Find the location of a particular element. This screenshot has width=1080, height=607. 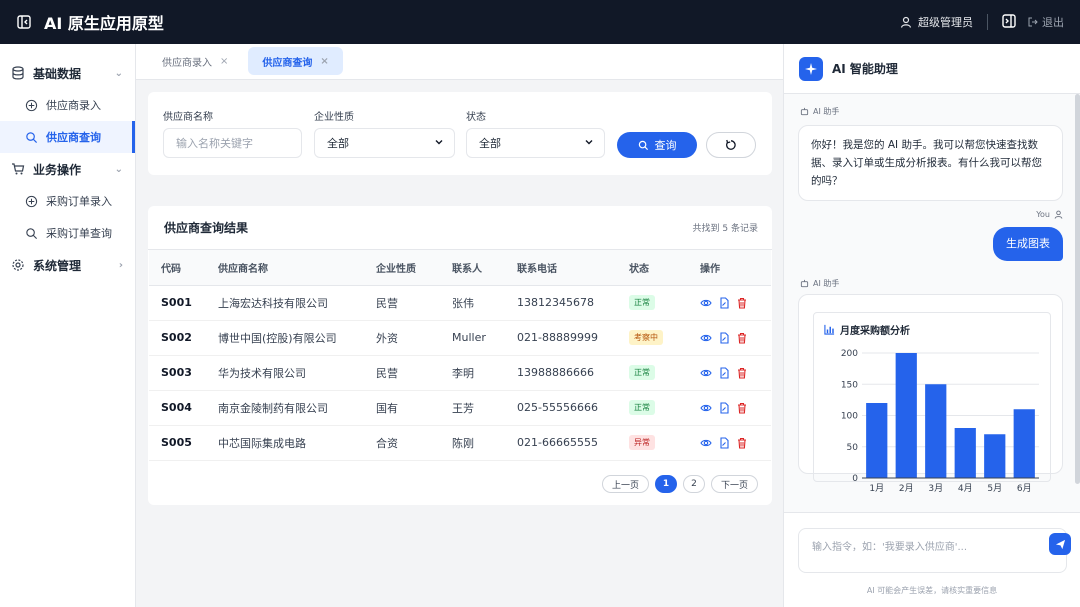

user-label-text: You is located at coordinates (1043, 214).